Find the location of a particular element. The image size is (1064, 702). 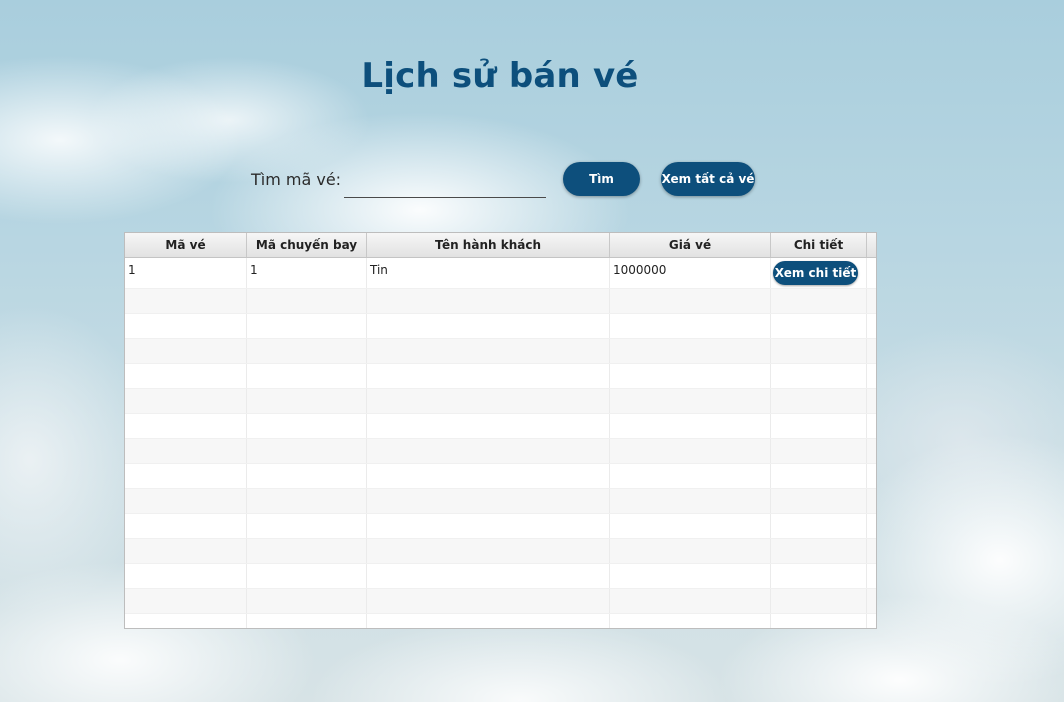

cell-passenger-name: Tin is located at coordinates (488, 273).